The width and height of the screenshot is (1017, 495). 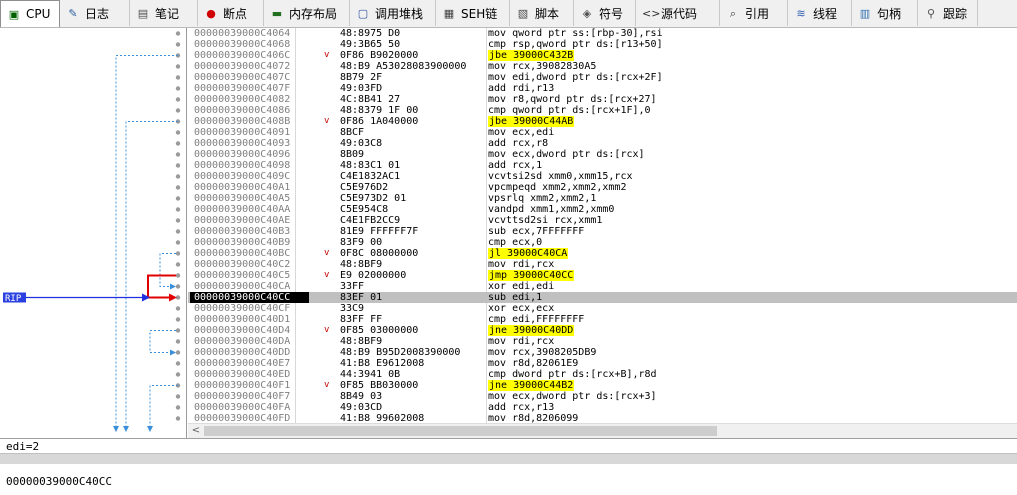 I want to click on tab-call-stack: ▢ 调用堆栈, so click(x=393, y=13).